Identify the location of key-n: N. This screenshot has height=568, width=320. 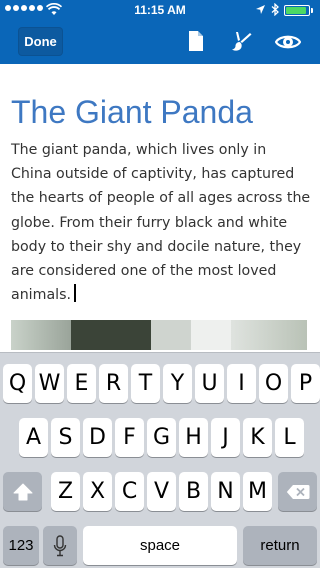
(225, 491).